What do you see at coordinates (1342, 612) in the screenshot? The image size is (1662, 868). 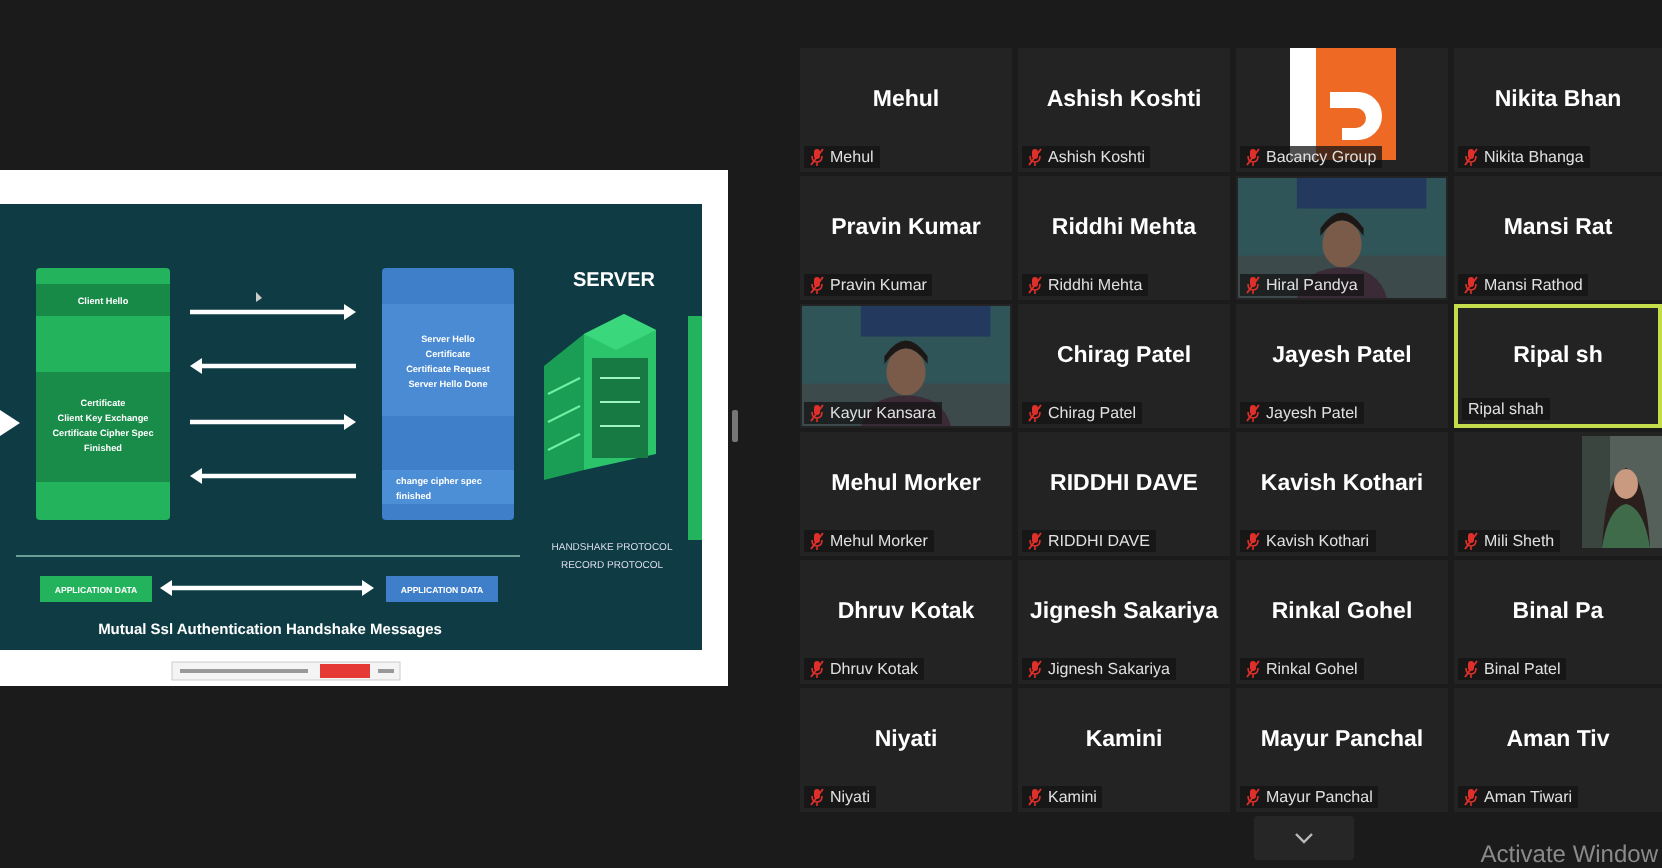 I see `participant-name: Rinkal Gohel` at bounding box center [1342, 612].